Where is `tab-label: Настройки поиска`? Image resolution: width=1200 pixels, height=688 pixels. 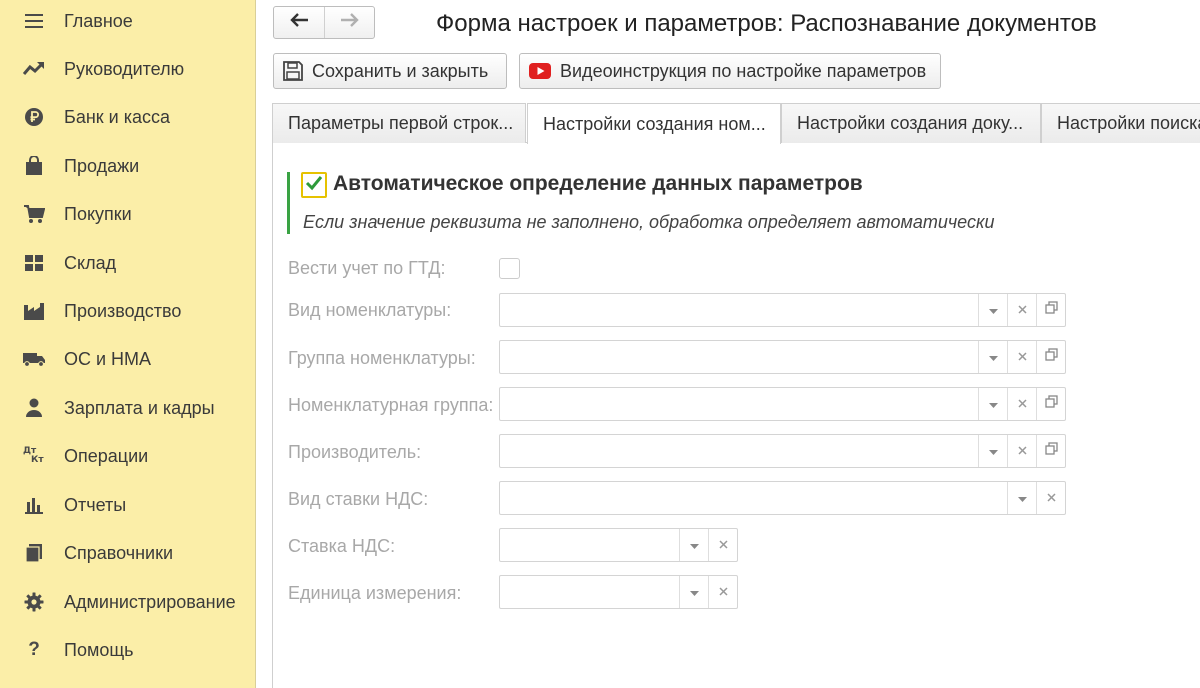
tab-label: Настройки поиска is located at coordinates (1128, 123).